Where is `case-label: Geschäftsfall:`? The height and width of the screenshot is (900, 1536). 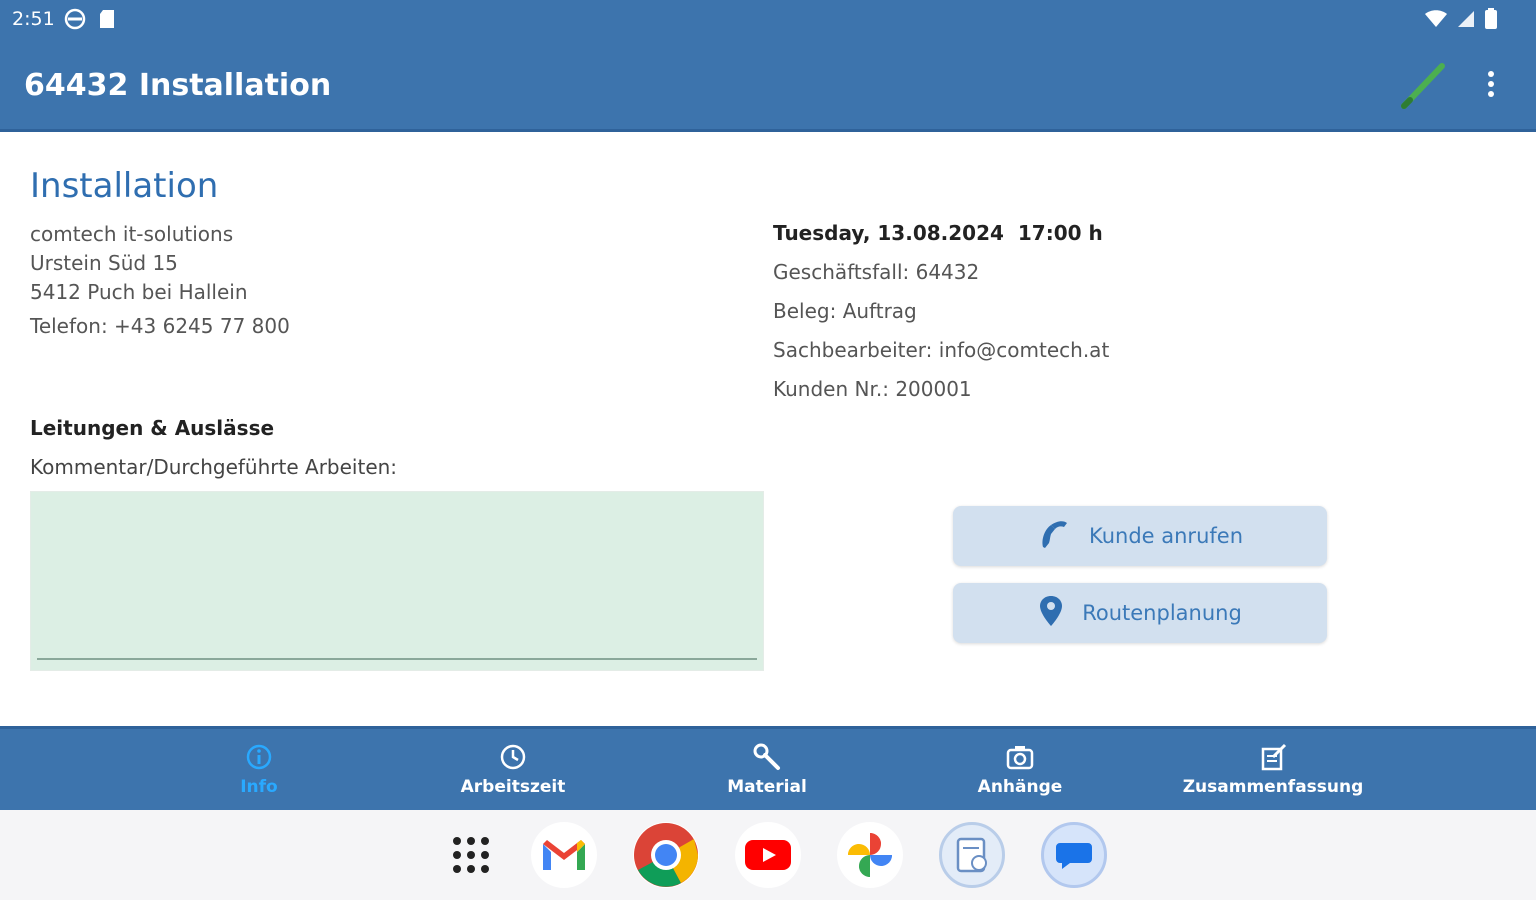 case-label: Geschäftsfall: is located at coordinates (841, 272).